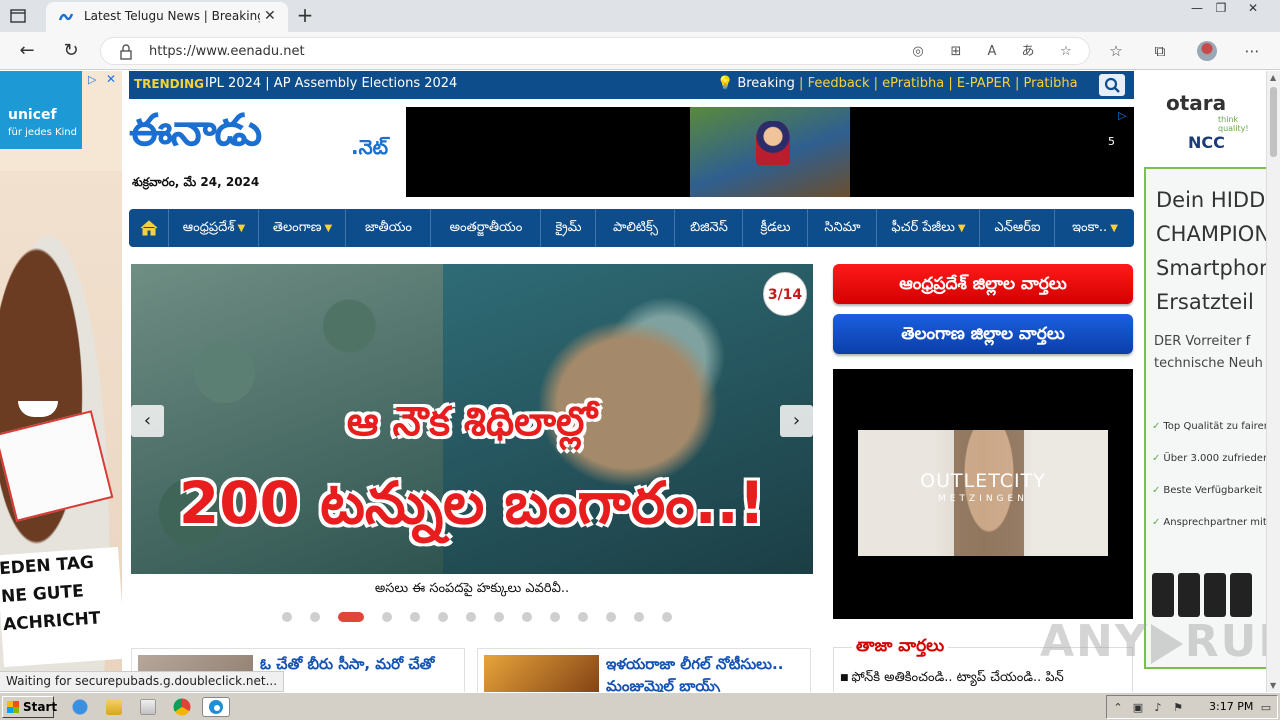 The height and width of the screenshot is (720, 1280). I want to click on slide-headline-line1: ఆ నౌక శిథిలాల్లో, so click(472, 427).